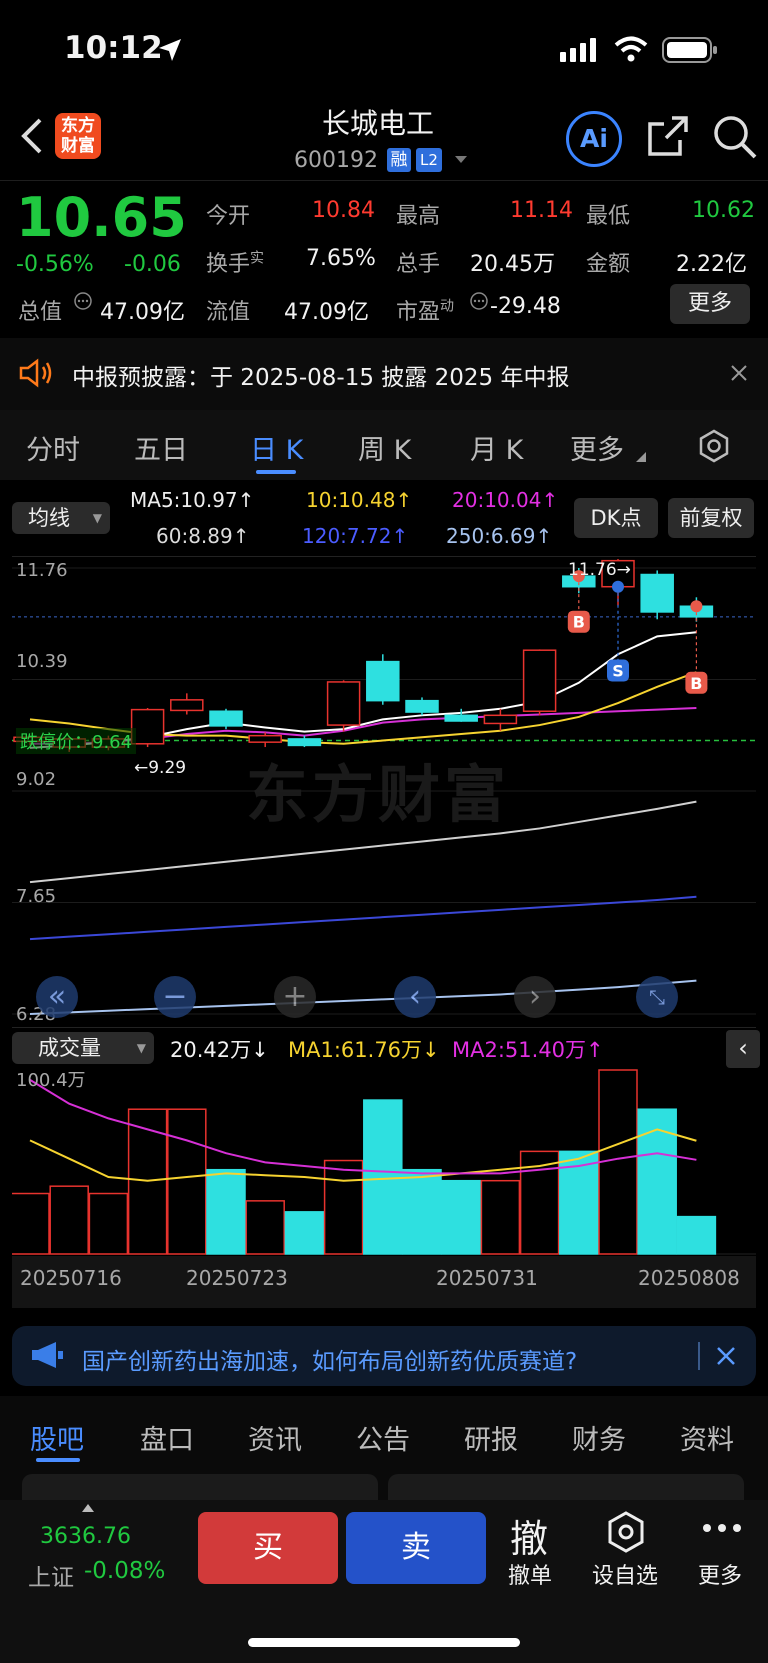  I want to click on stock-name: 长城电工, so click(378, 123).